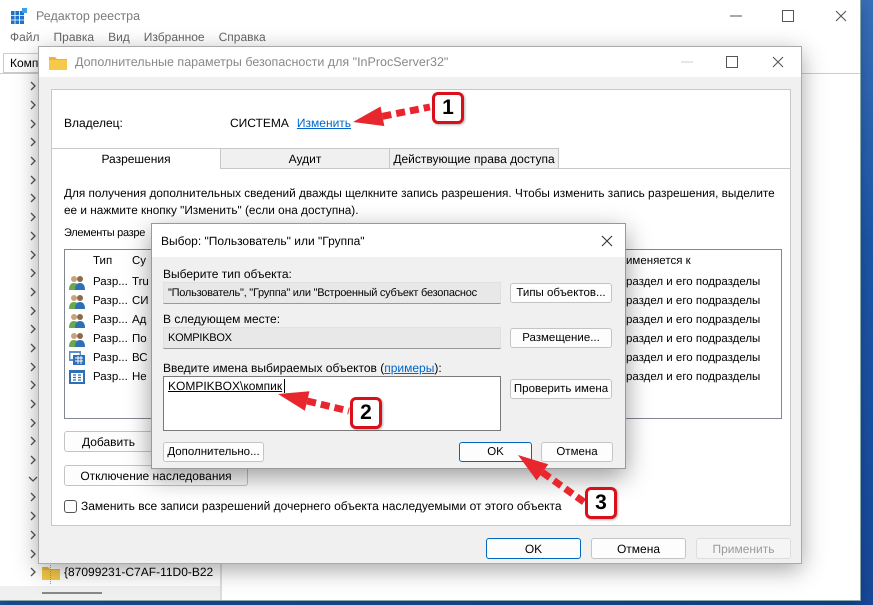  What do you see at coordinates (332, 293) in the screenshot?
I see `object-type-field: "Пользователь", "Группа" или "Встроенный субъект безопаснос` at bounding box center [332, 293].